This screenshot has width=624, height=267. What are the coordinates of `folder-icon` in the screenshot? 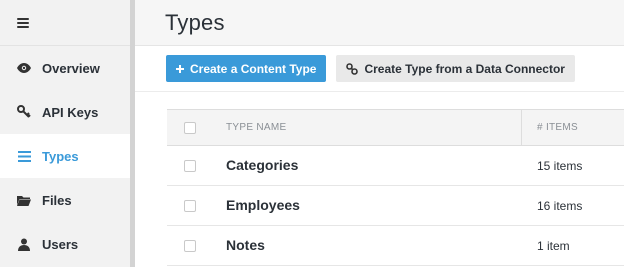 It's located at (24, 200).